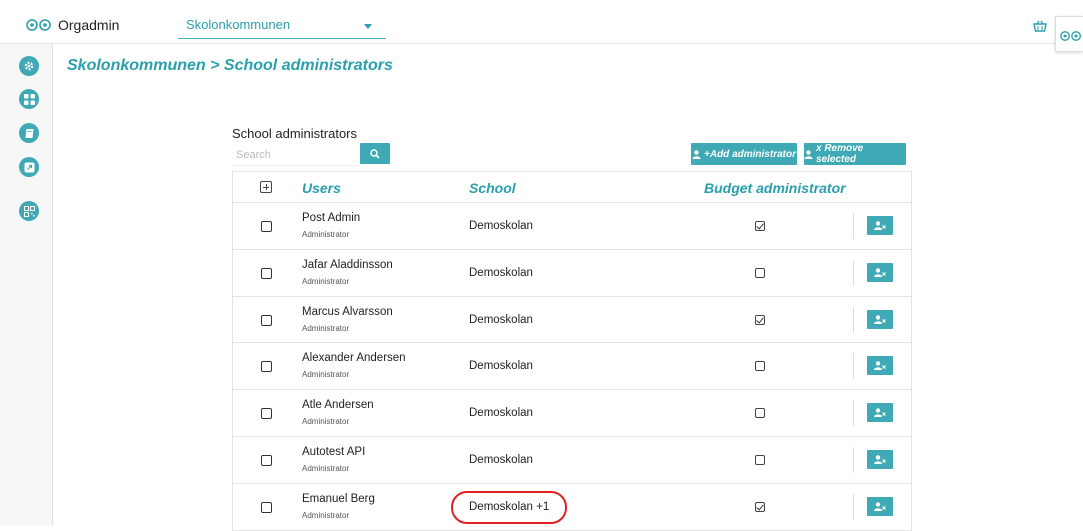 This screenshot has width=1083, height=531. What do you see at coordinates (775, 188) in the screenshot?
I see `column-header-budget: Budget administrator` at bounding box center [775, 188].